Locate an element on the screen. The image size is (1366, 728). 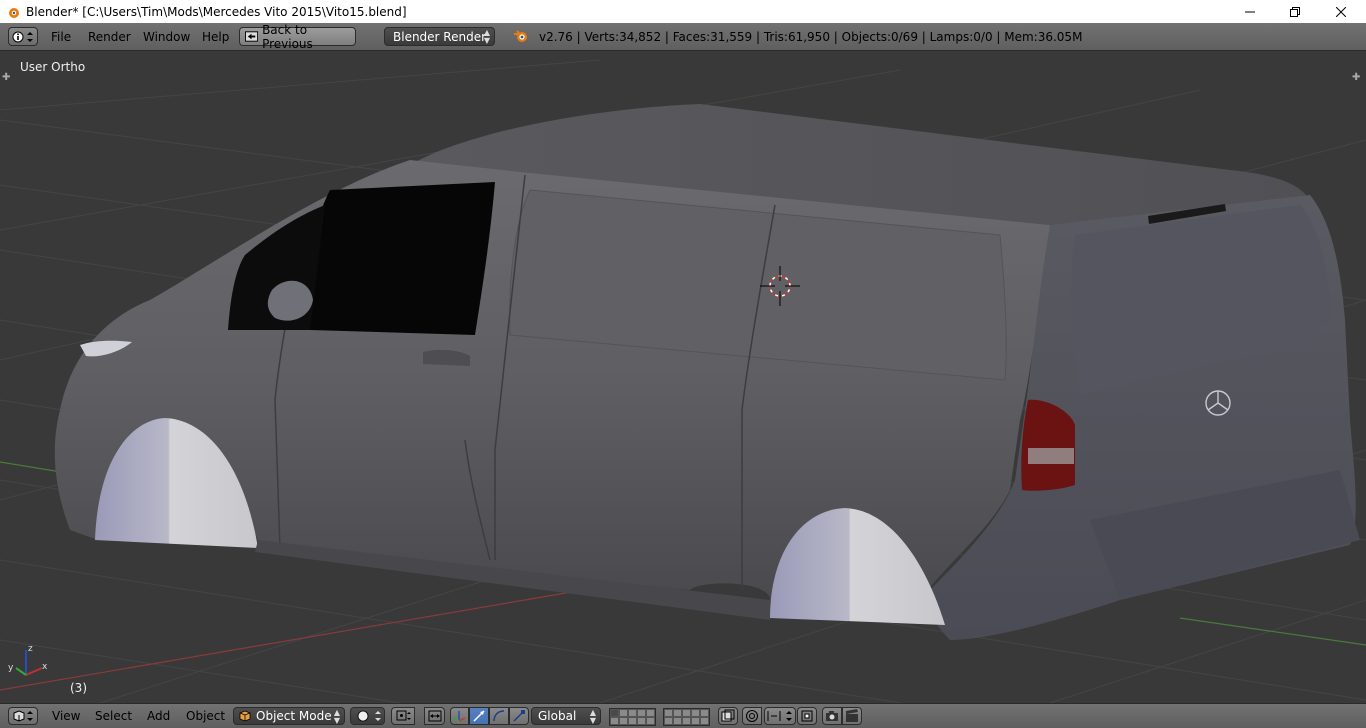
front-door-window is located at coordinates (400, 258).